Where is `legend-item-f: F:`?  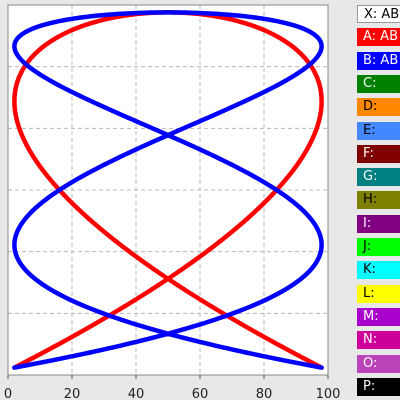
legend-item-f: F: is located at coordinates (378, 153).